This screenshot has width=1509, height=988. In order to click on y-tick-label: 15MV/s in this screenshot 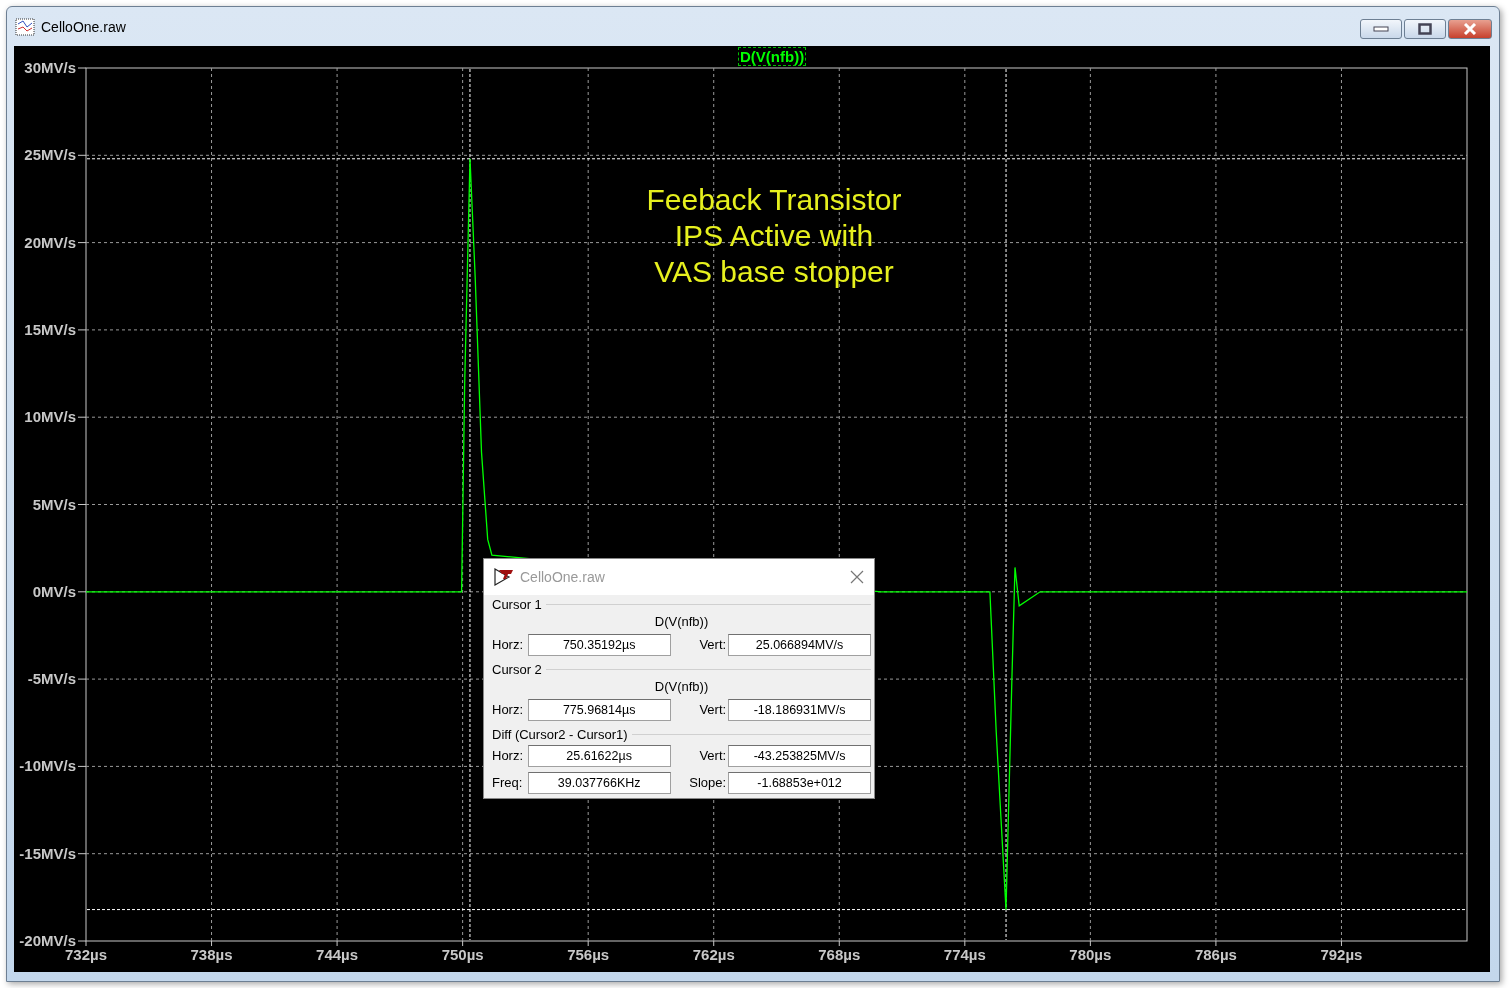, I will do `click(50, 329)`.